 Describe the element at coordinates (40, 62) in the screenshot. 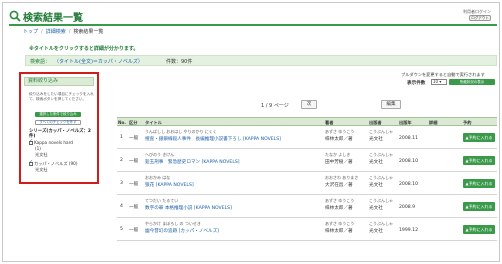

I see `condition-label: 検索語：` at that location.